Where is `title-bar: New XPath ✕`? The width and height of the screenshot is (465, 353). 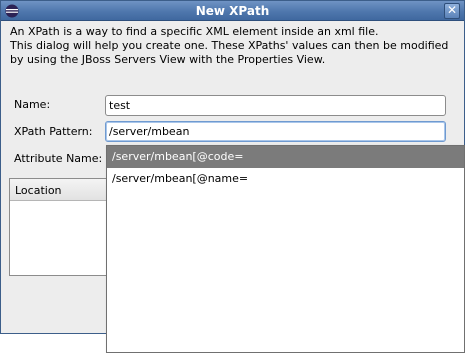 title-bar: New XPath ✕ is located at coordinates (232, 11).